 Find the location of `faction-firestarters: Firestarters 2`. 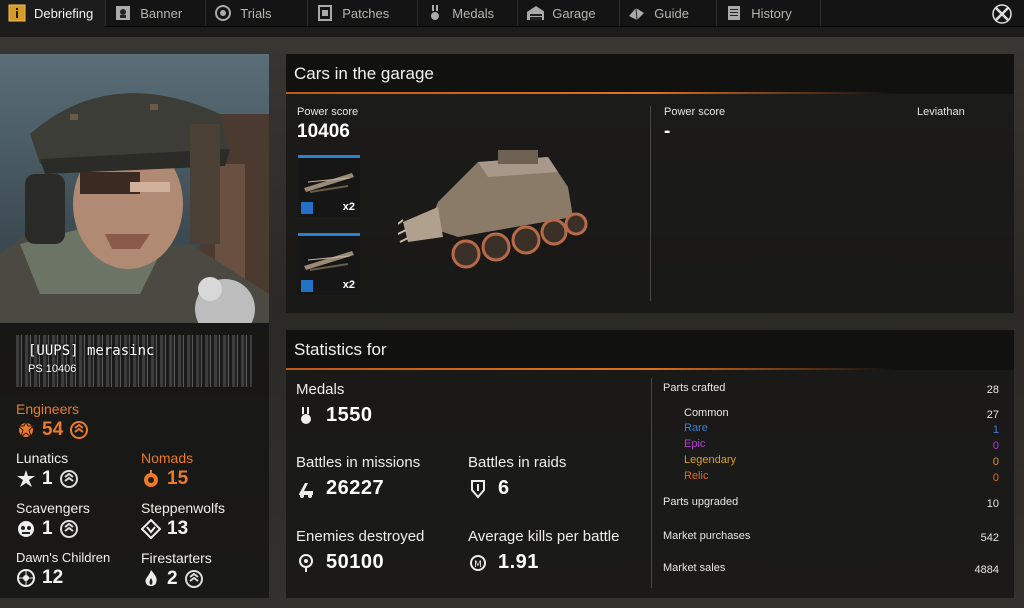

faction-firestarters: Firestarters 2 is located at coordinates (176, 570).